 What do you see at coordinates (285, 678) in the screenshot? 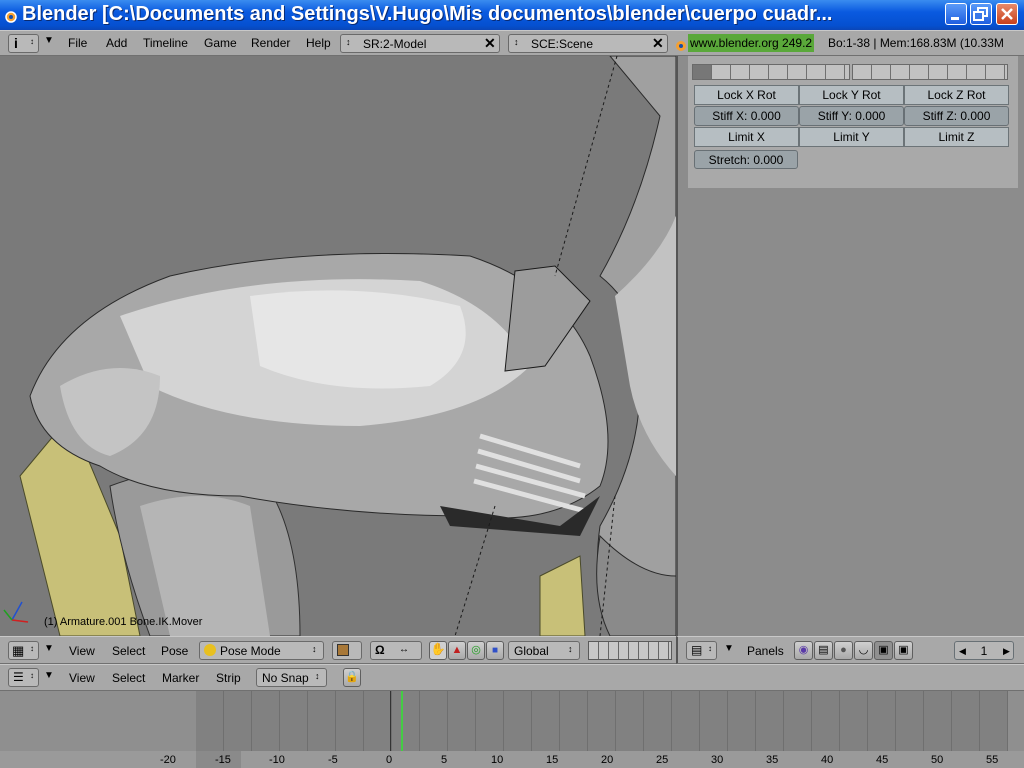
I see `snap-label: No Snap` at bounding box center [285, 678].